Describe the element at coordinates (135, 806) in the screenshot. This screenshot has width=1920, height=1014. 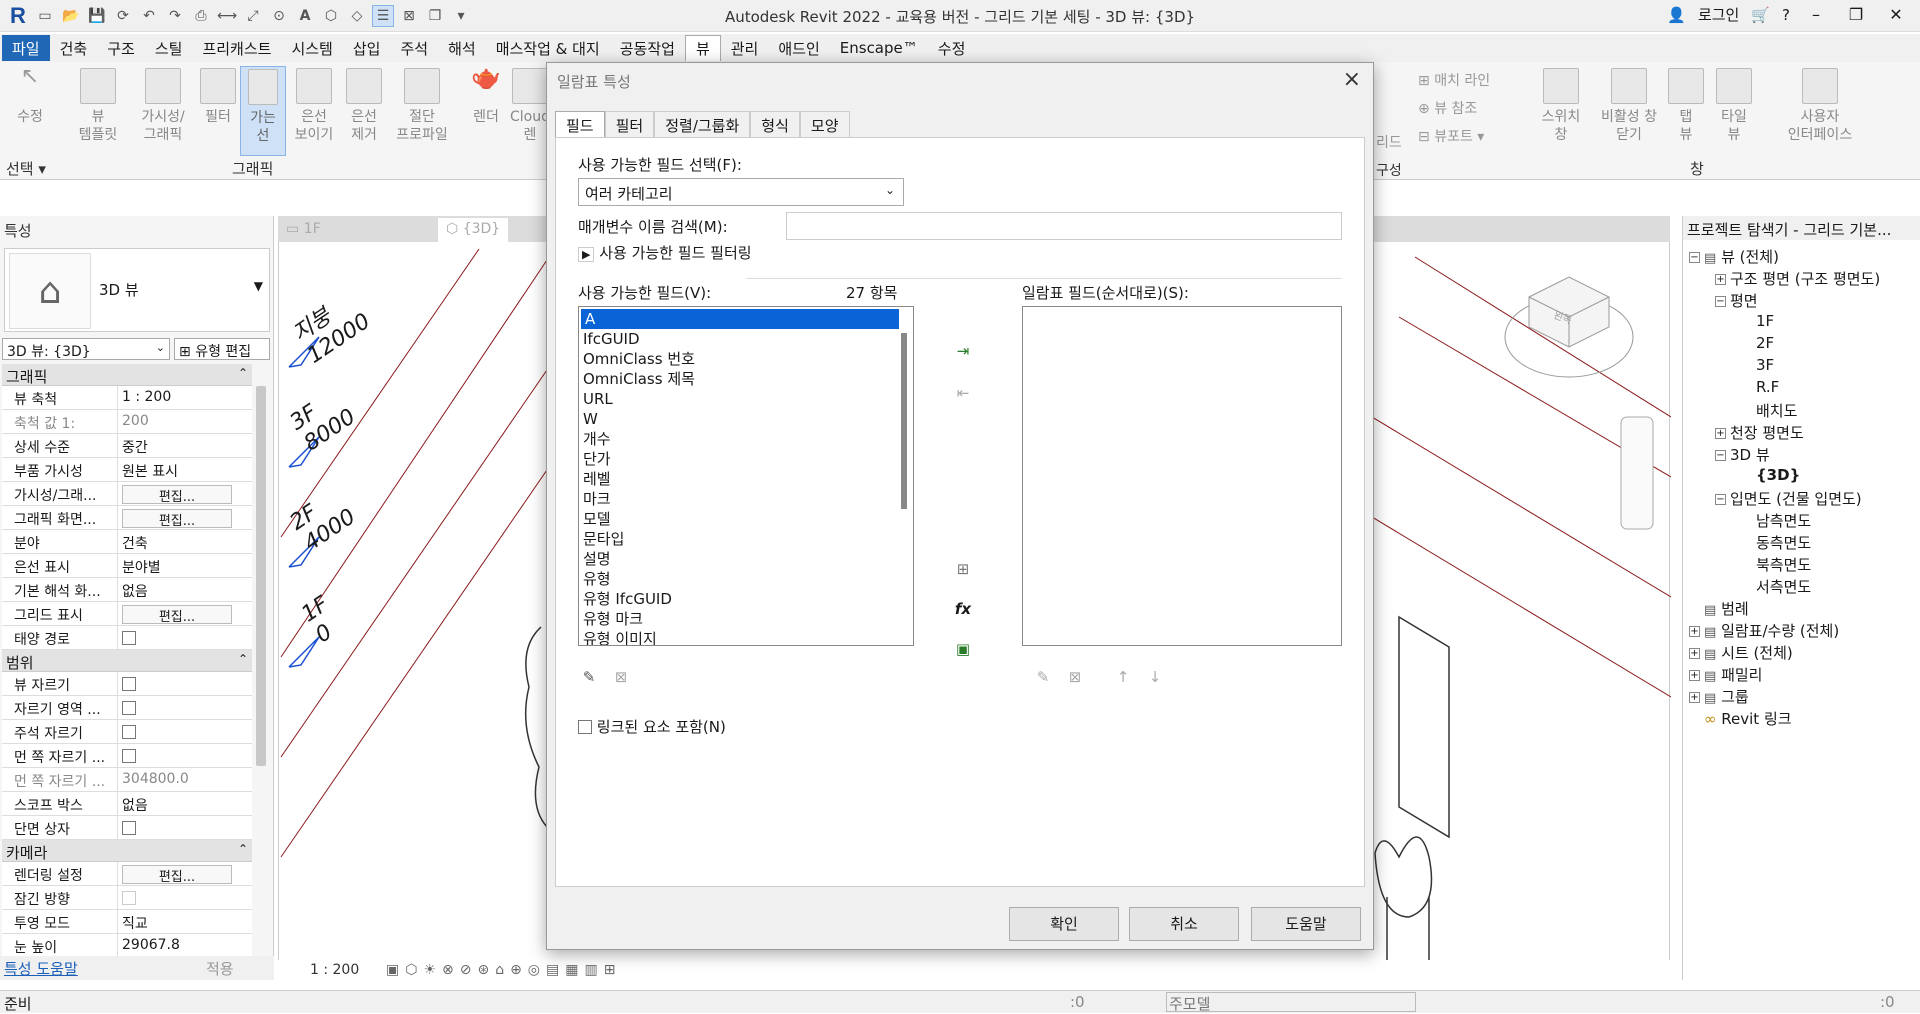
I see `property-value: 없음` at that location.